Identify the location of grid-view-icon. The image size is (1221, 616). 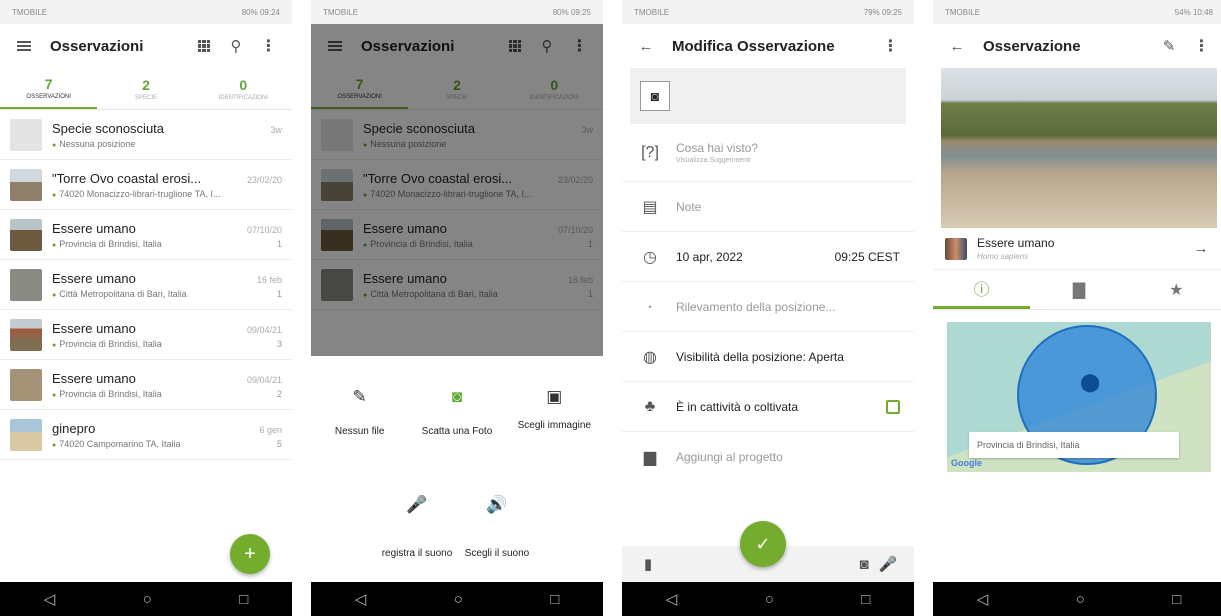
(204, 46).